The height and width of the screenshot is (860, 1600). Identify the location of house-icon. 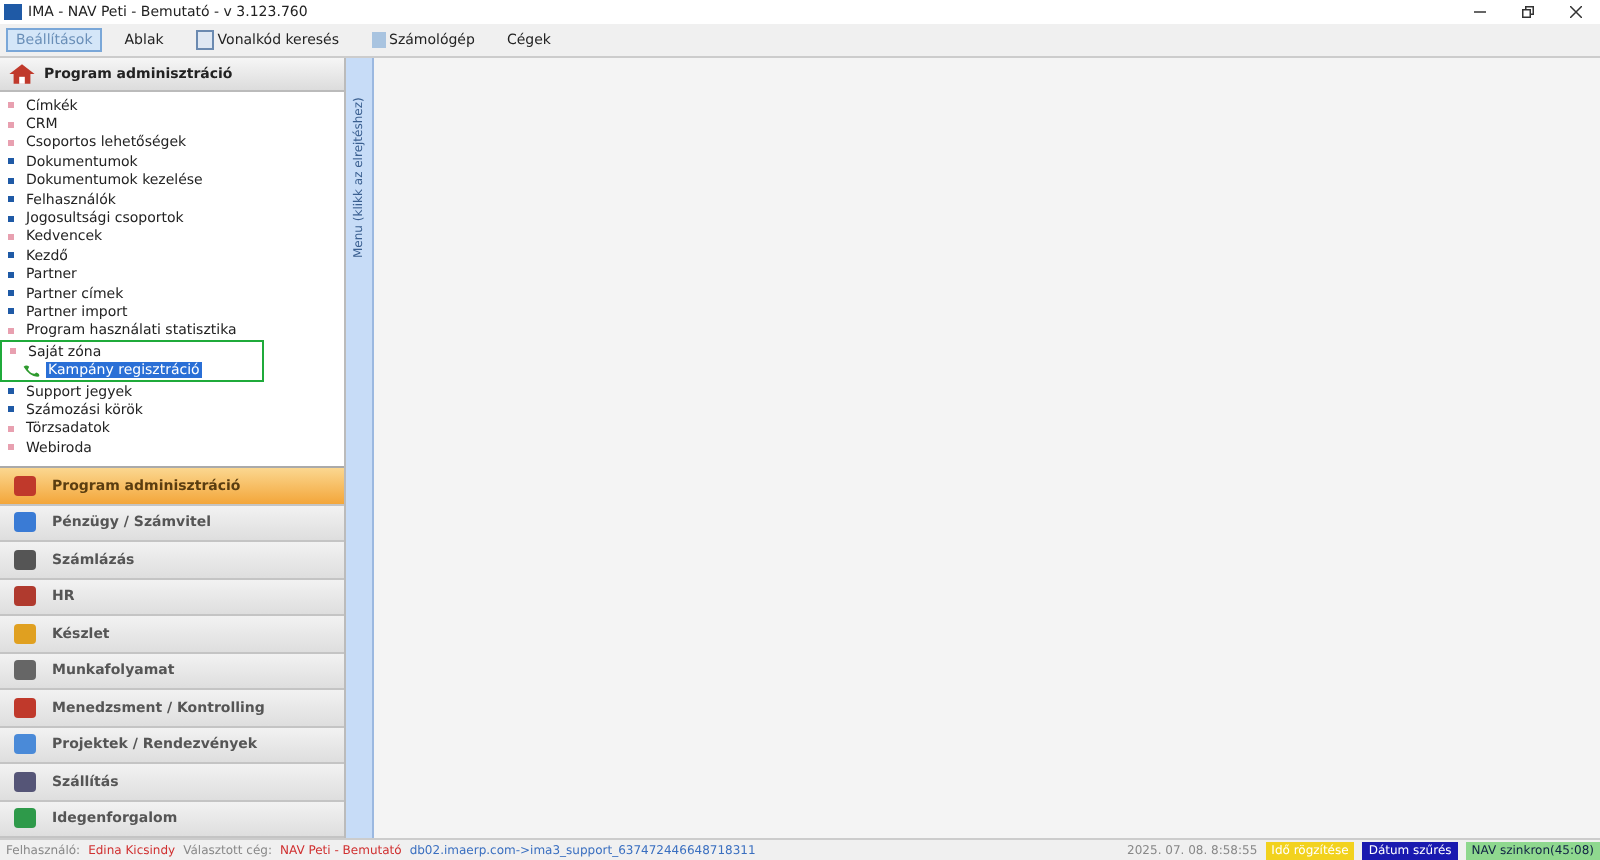
(22, 74).